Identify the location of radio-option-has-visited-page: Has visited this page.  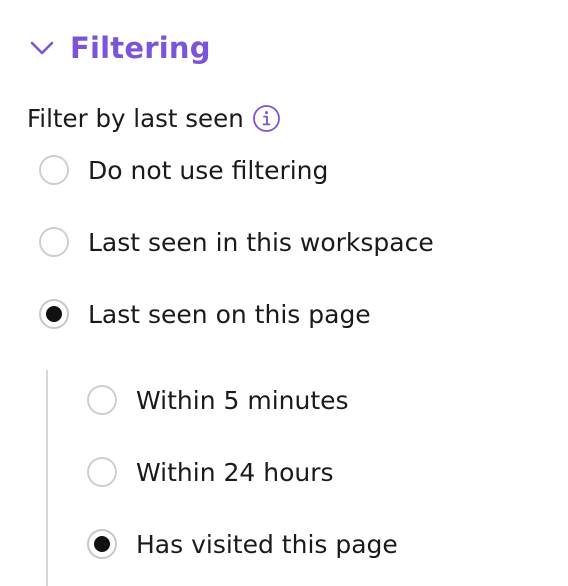
(242, 544).